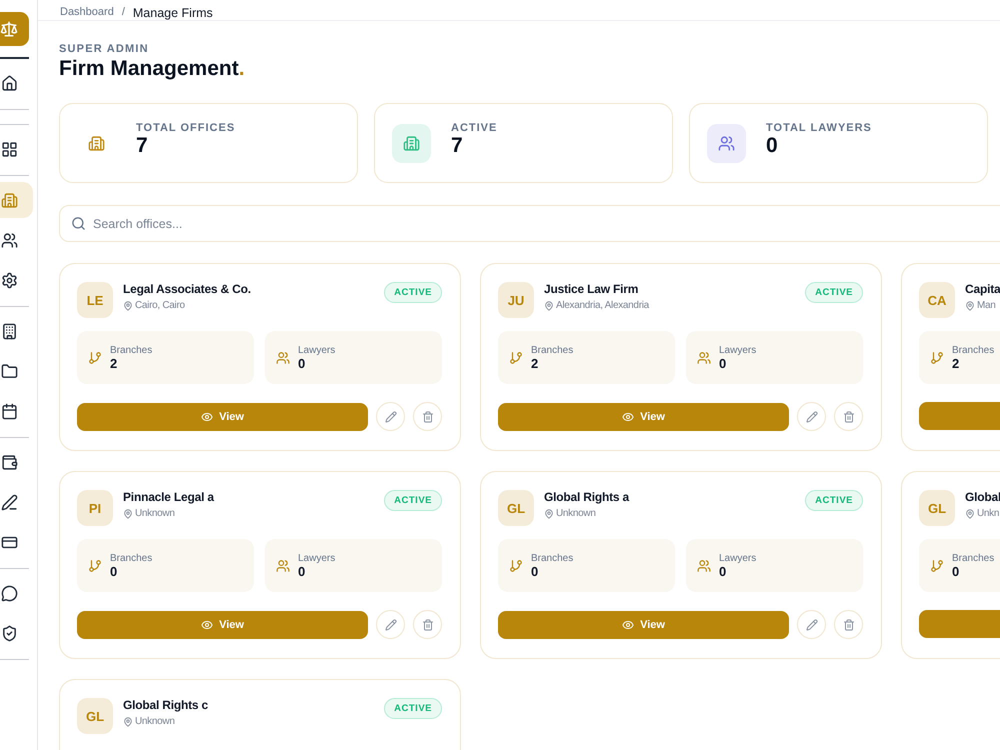  I want to click on firm-location: Man, so click(986, 305).